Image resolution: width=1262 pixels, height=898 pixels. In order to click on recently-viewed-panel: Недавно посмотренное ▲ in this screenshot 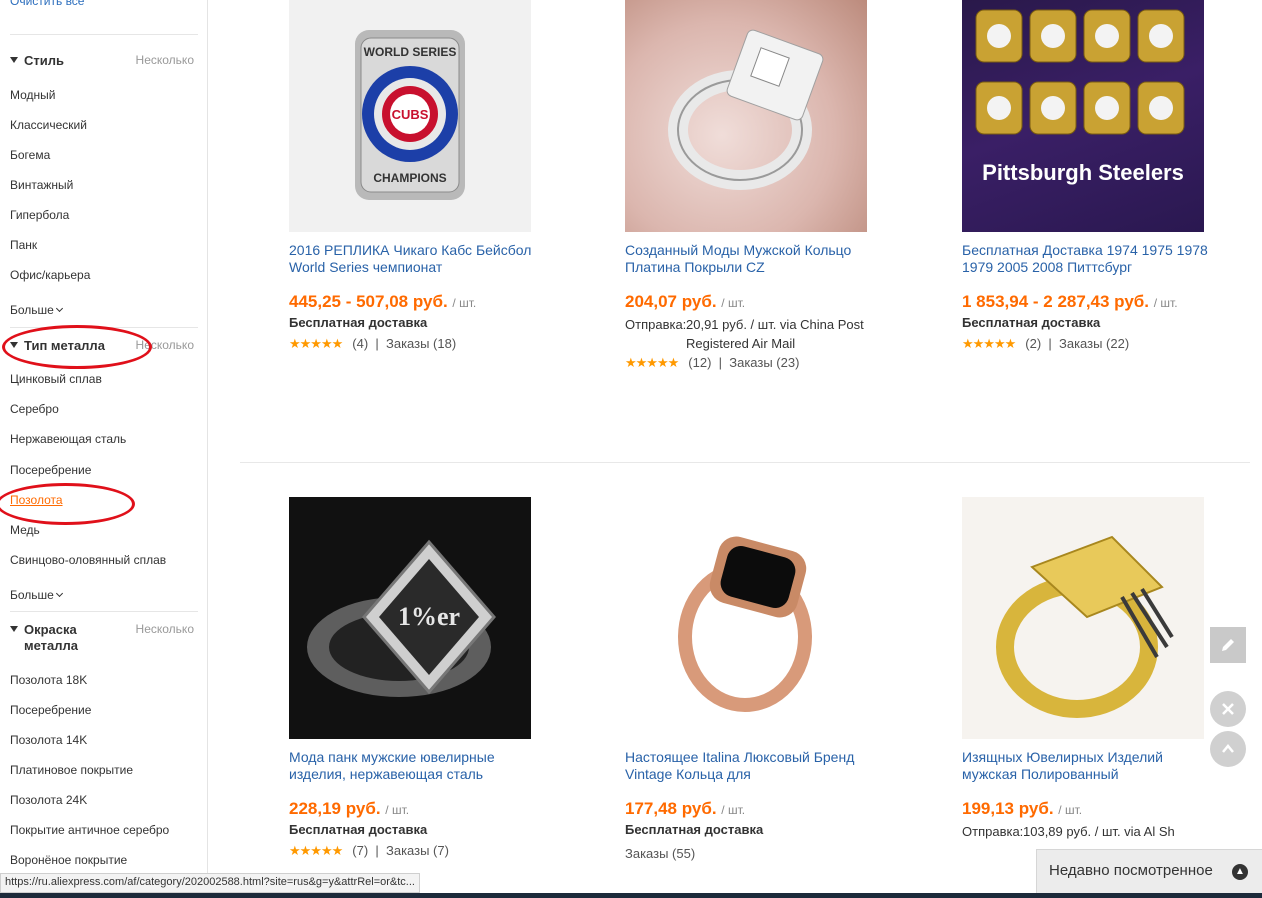, I will do `click(1149, 871)`.